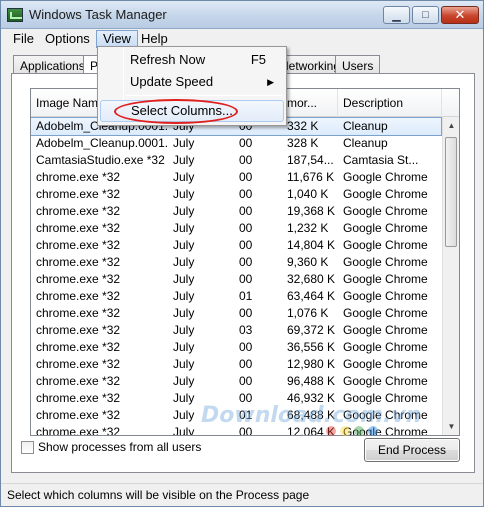  I want to click on show-all-users-checkbox, so click(27, 447).